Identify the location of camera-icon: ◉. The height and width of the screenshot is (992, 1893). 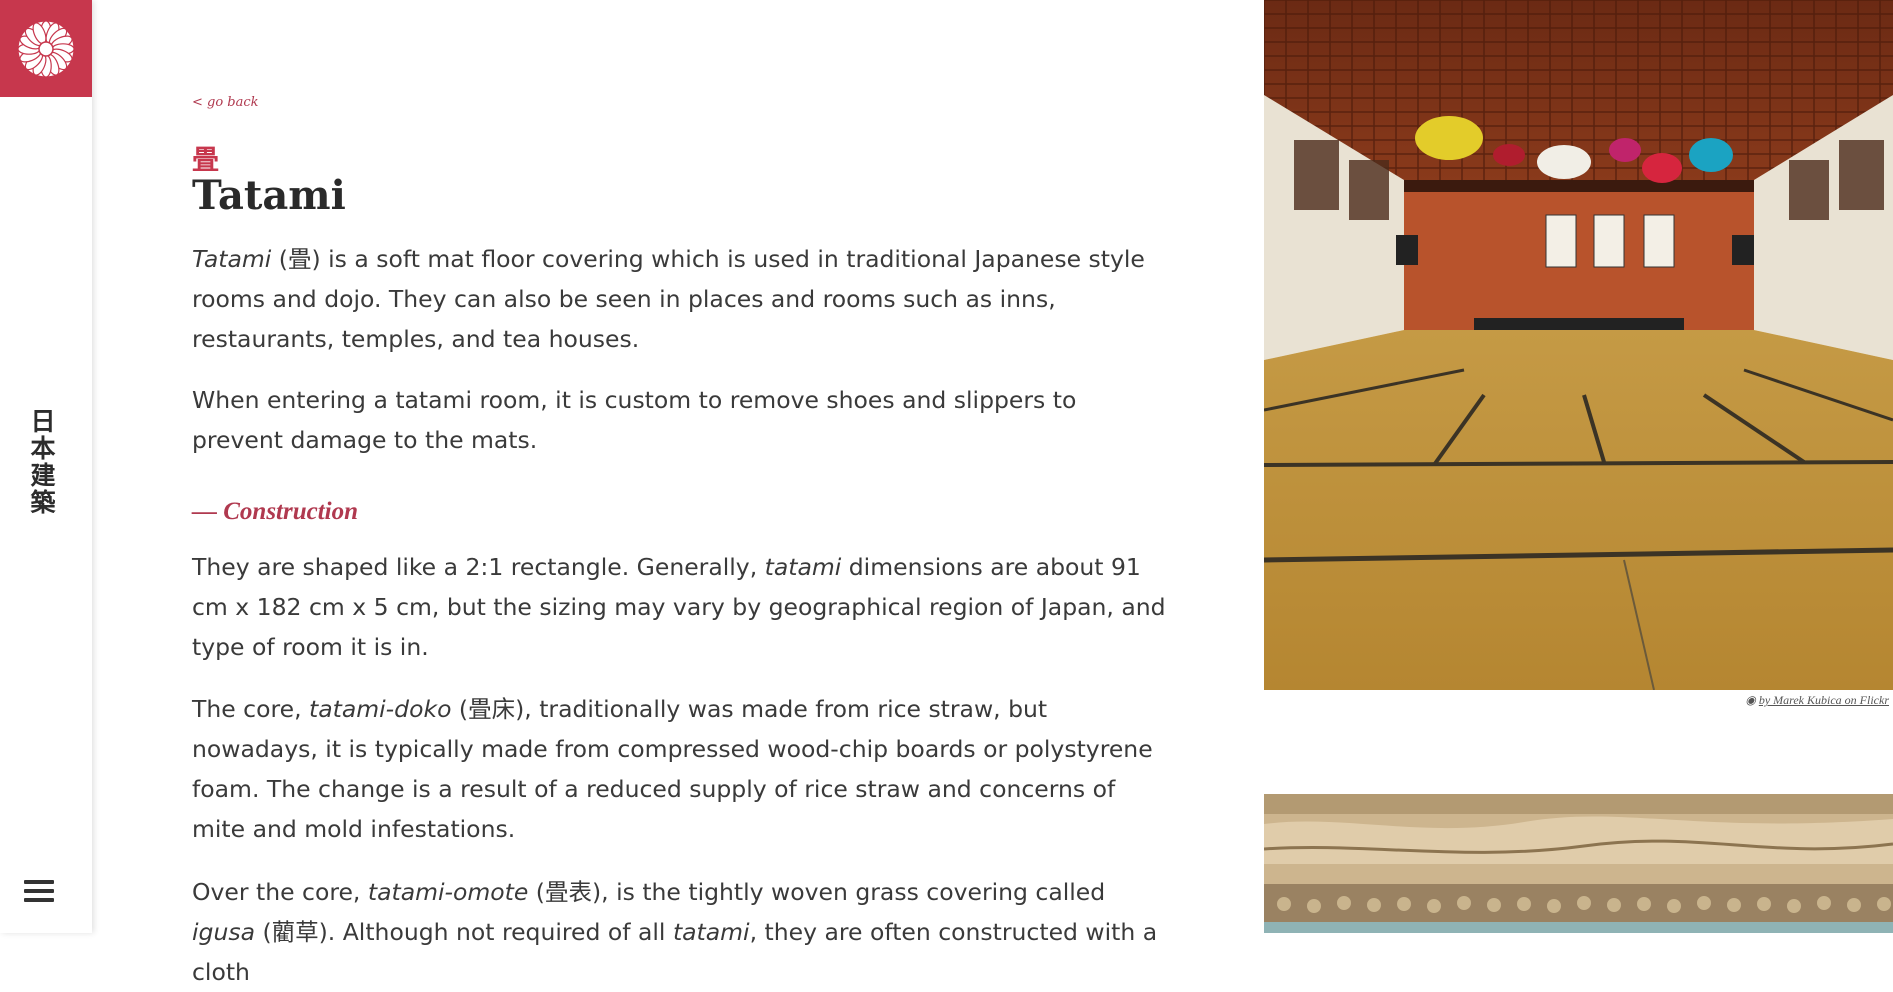
(1750, 700).